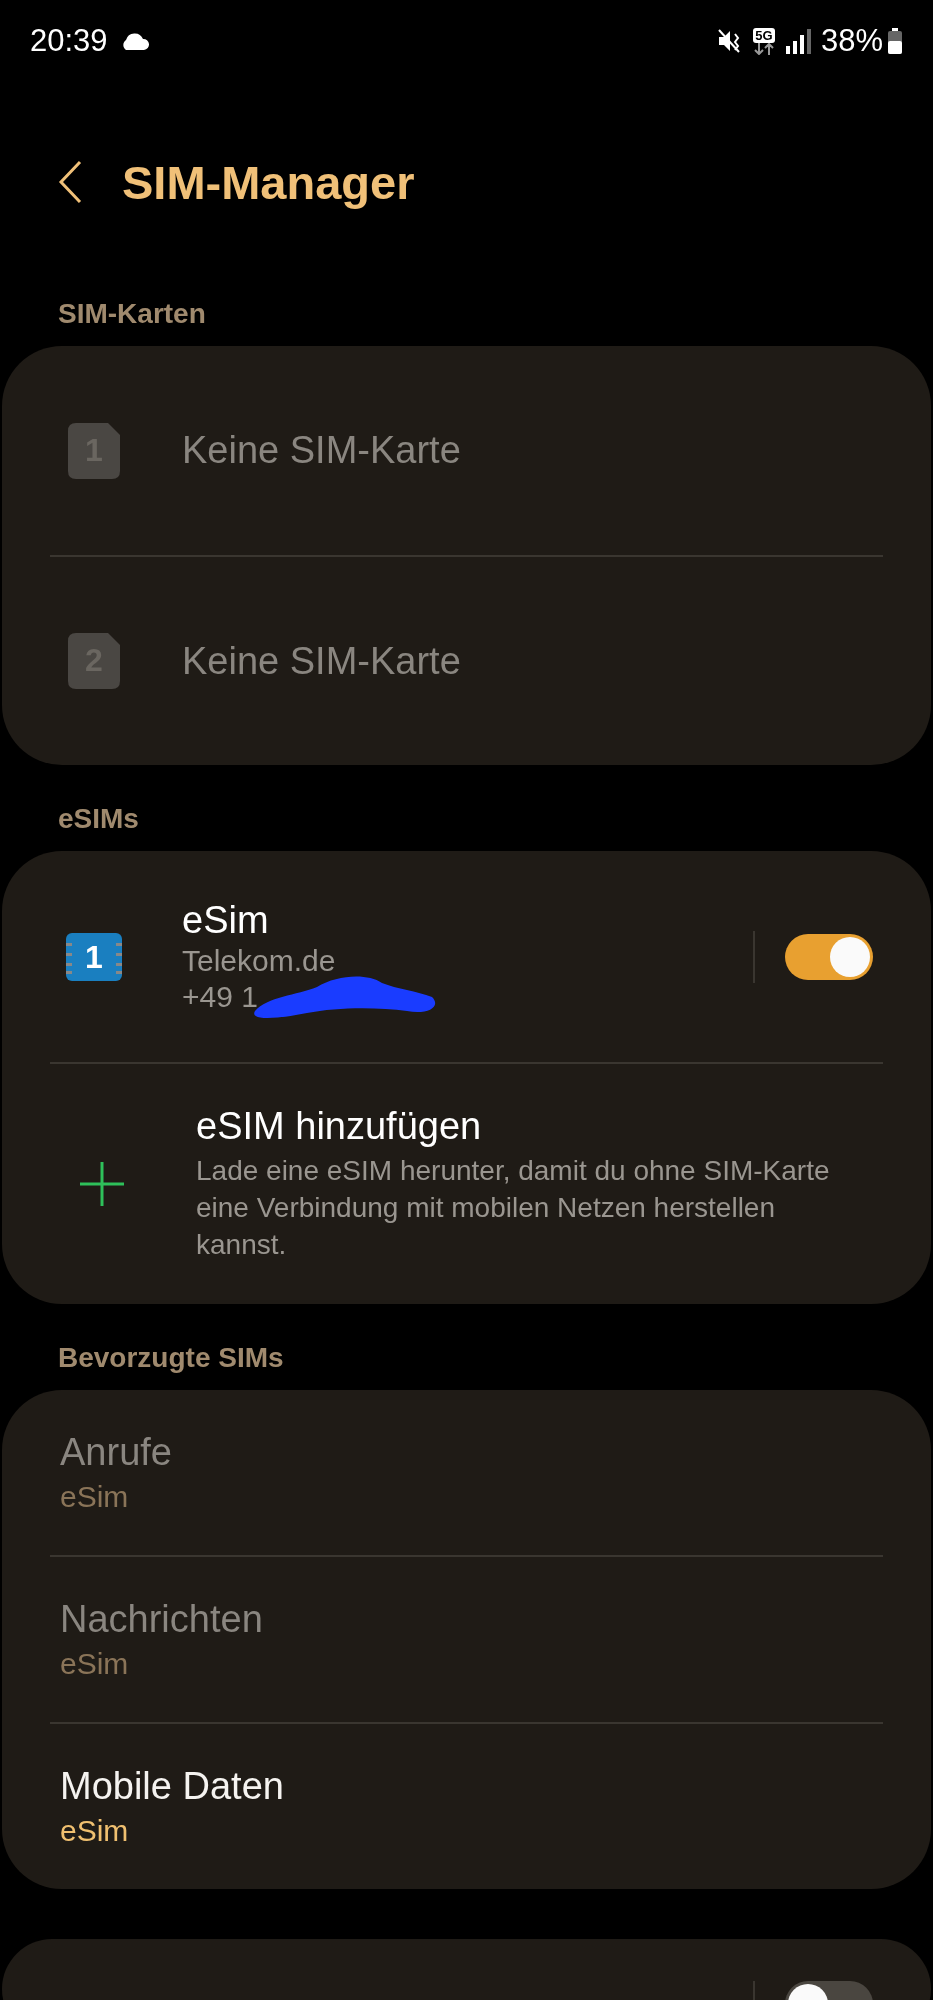 The height and width of the screenshot is (2000, 933). What do you see at coordinates (259, 961) in the screenshot?
I see `esim-carrier: Telekom.de` at bounding box center [259, 961].